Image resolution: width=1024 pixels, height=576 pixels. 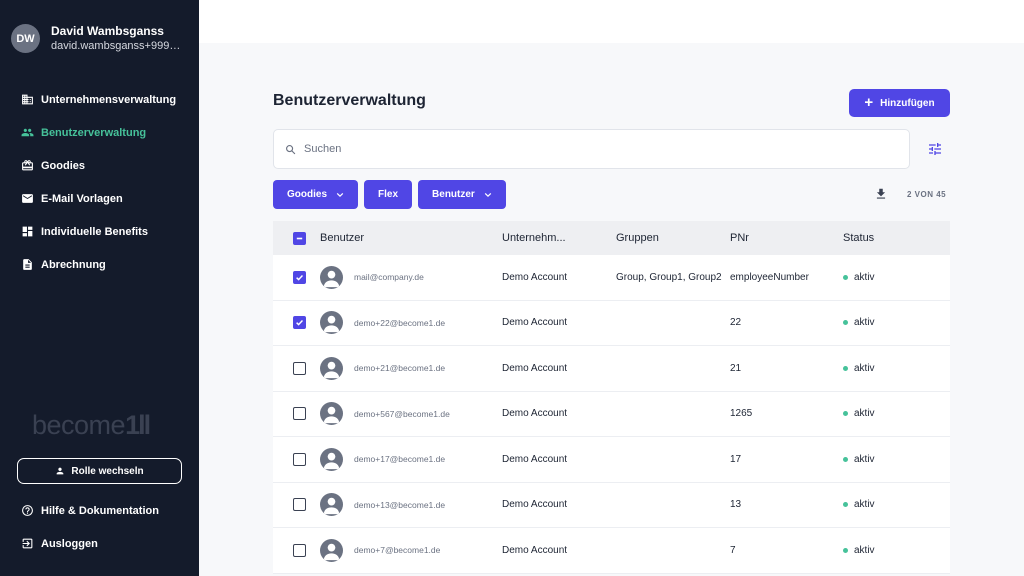 What do you see at coordinates (73, 264) in the screenshot?
I see `sidebar-item-label: Abrechnung` at bounding box center [73, 264].